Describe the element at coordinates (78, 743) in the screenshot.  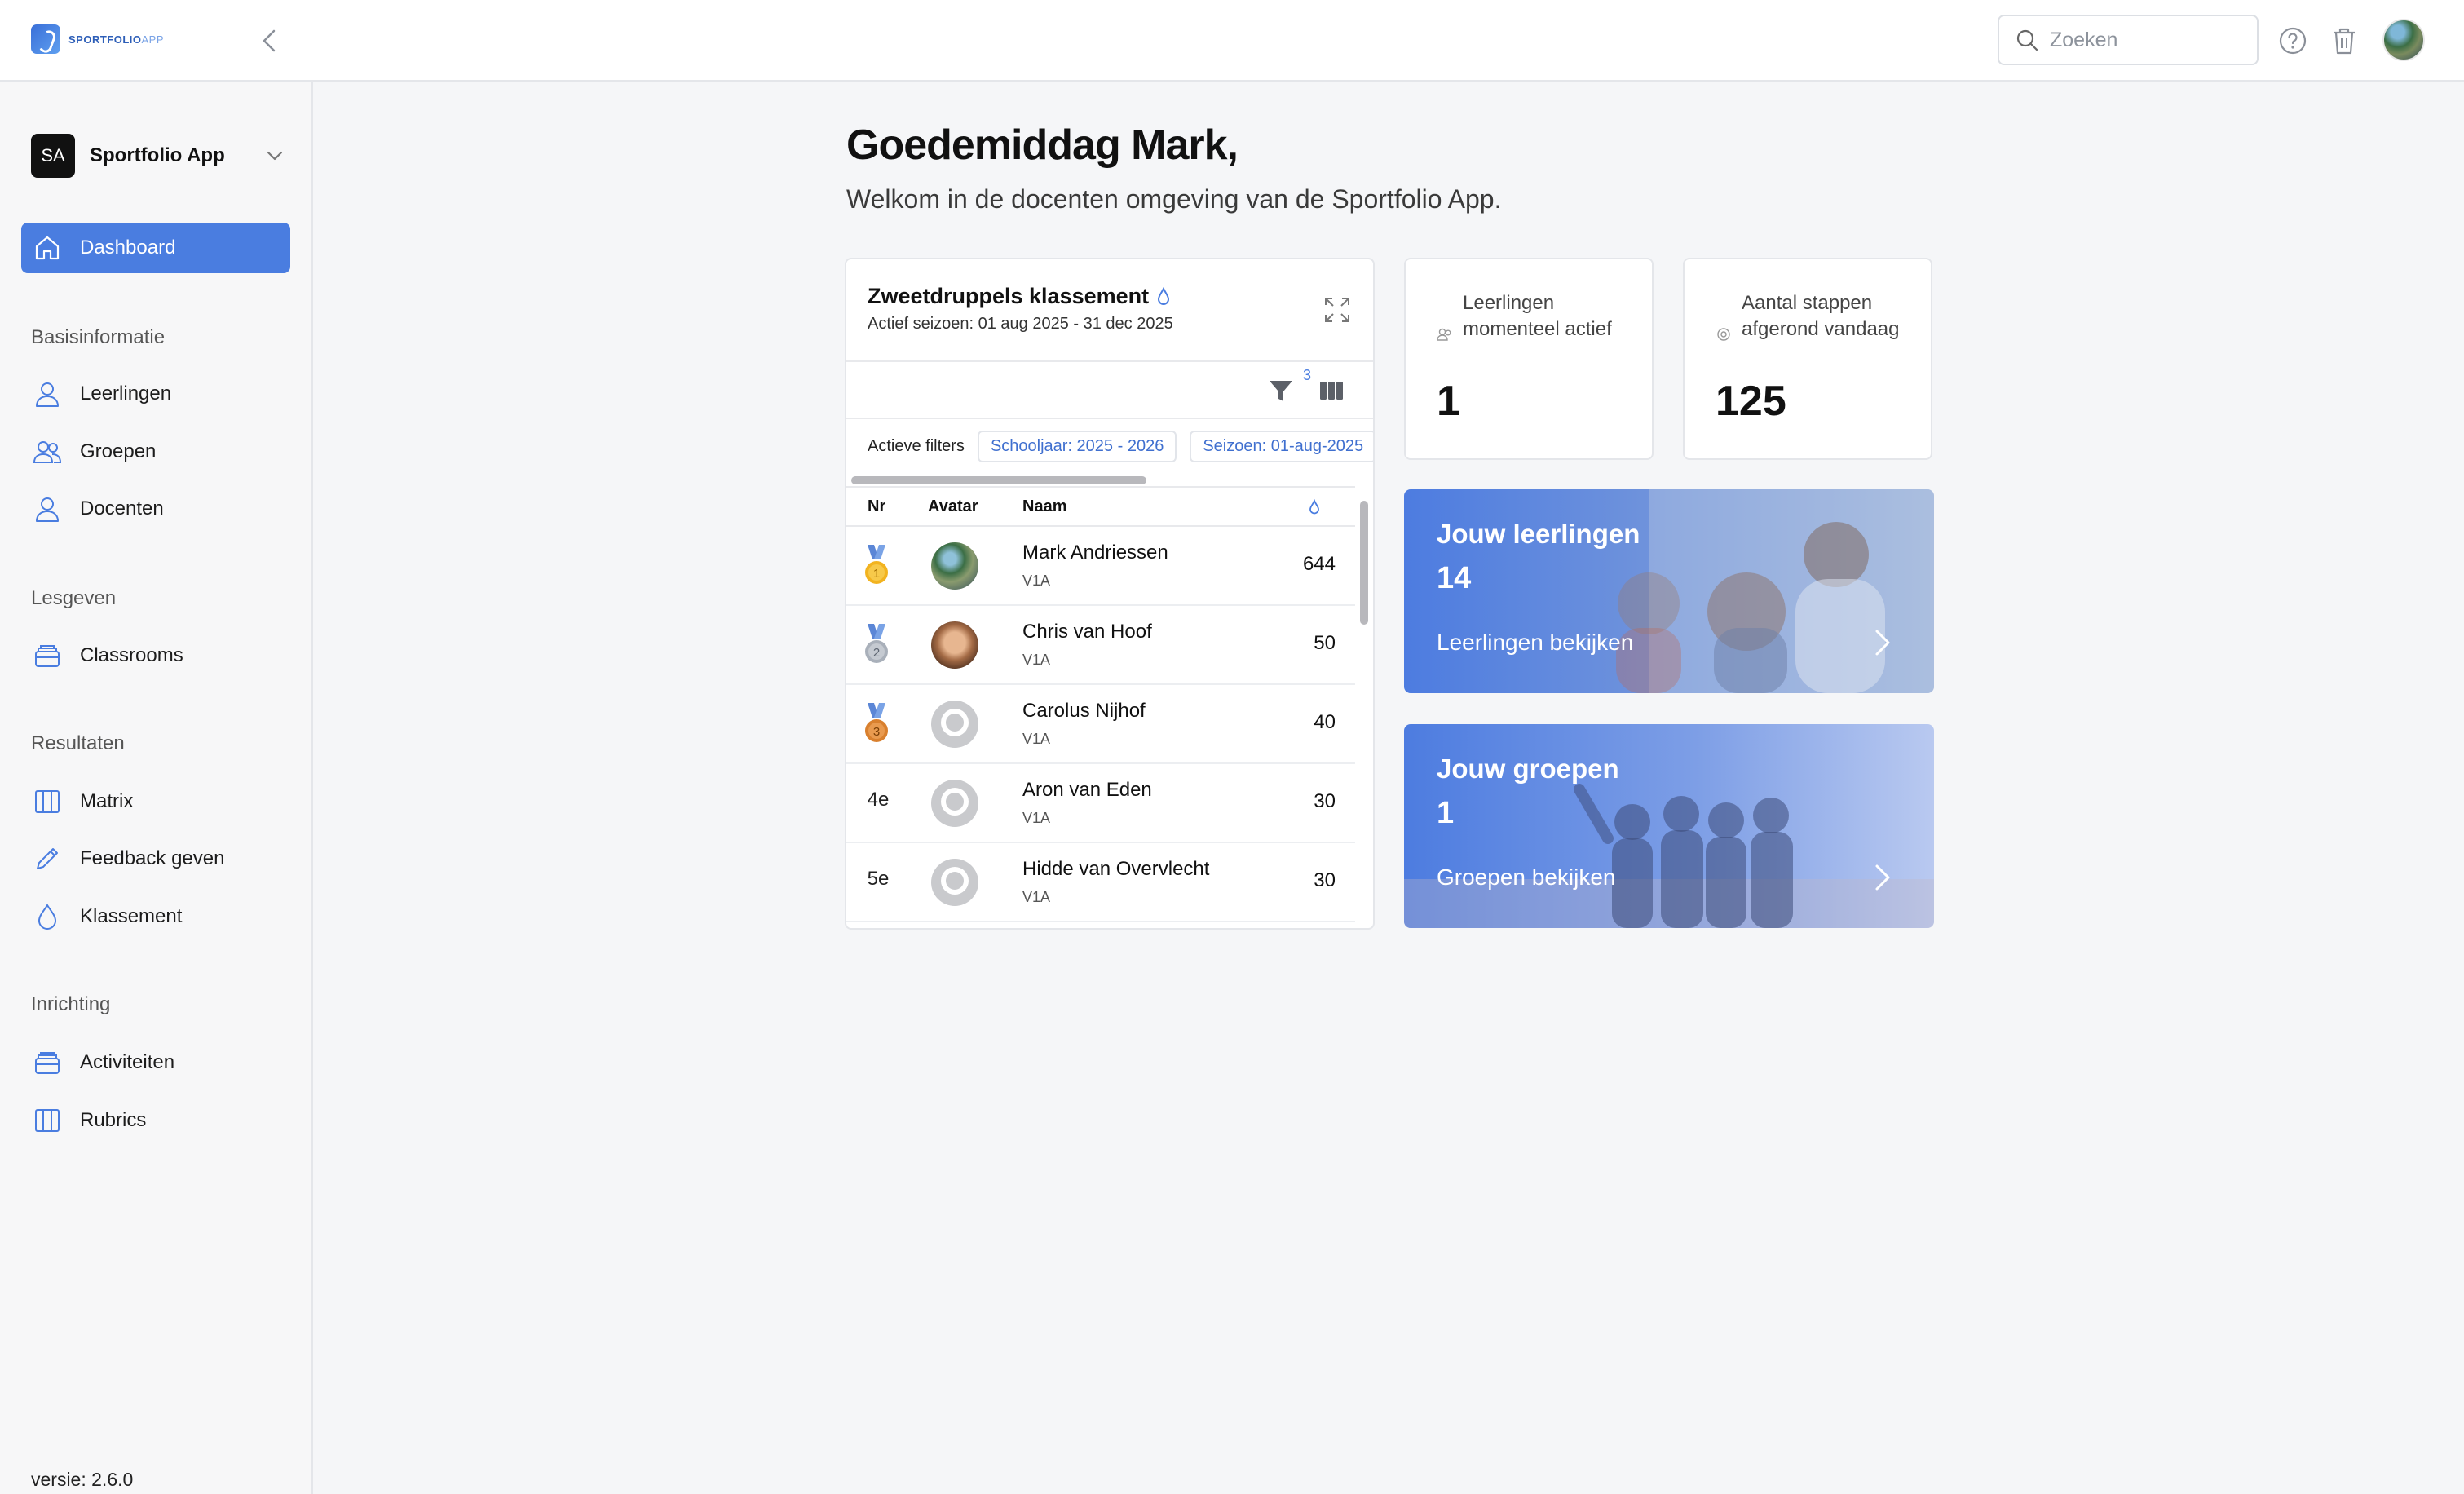
I see `section-resultaten: Resultaten` at that location.